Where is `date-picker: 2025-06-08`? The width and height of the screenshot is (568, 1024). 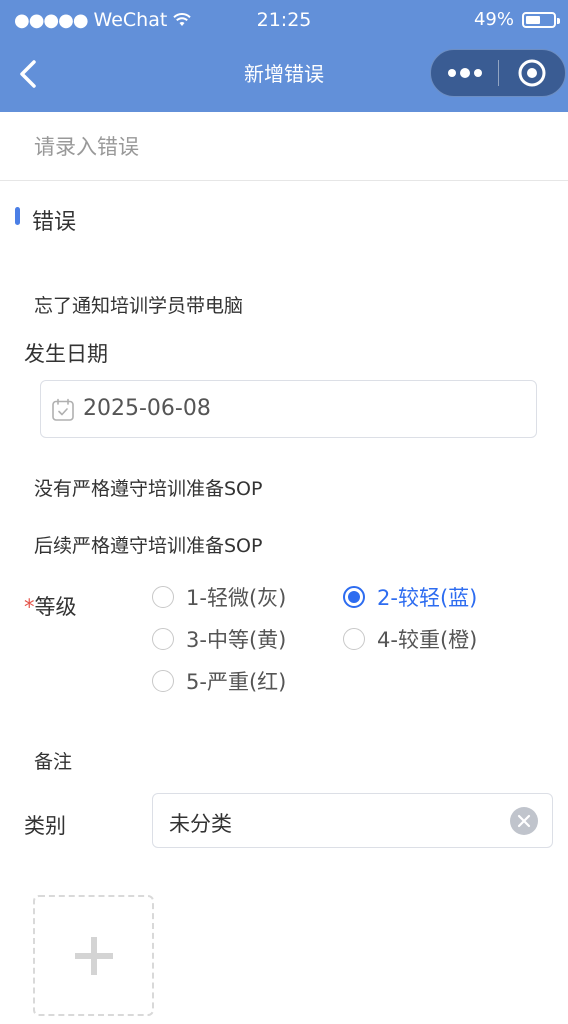 date-picker: 2025-06-08 is located at coordinates (288, 409).